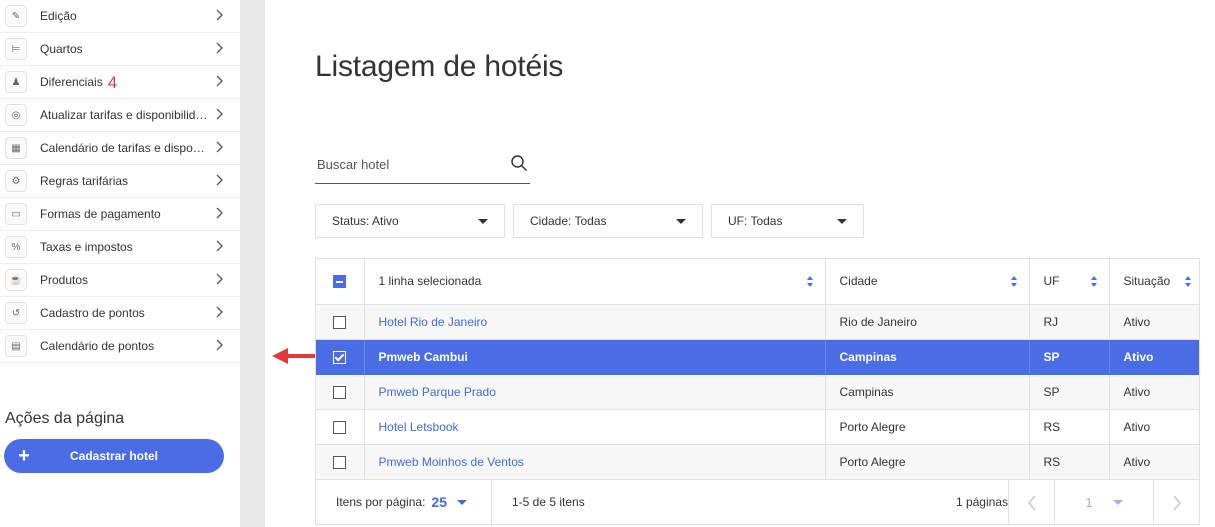  I want to click on wallet-icon: ▭, so click(16, 214).